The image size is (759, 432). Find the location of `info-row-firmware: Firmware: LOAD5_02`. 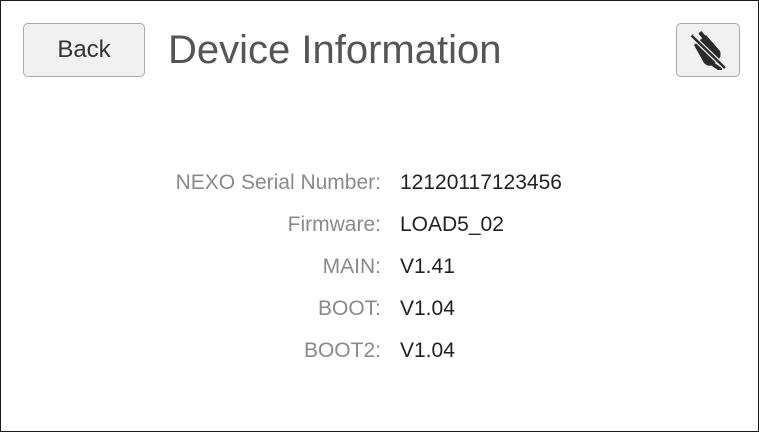

info-row-firmware: Firmware: LOAD5_02 is located at coordinates (379, 226).